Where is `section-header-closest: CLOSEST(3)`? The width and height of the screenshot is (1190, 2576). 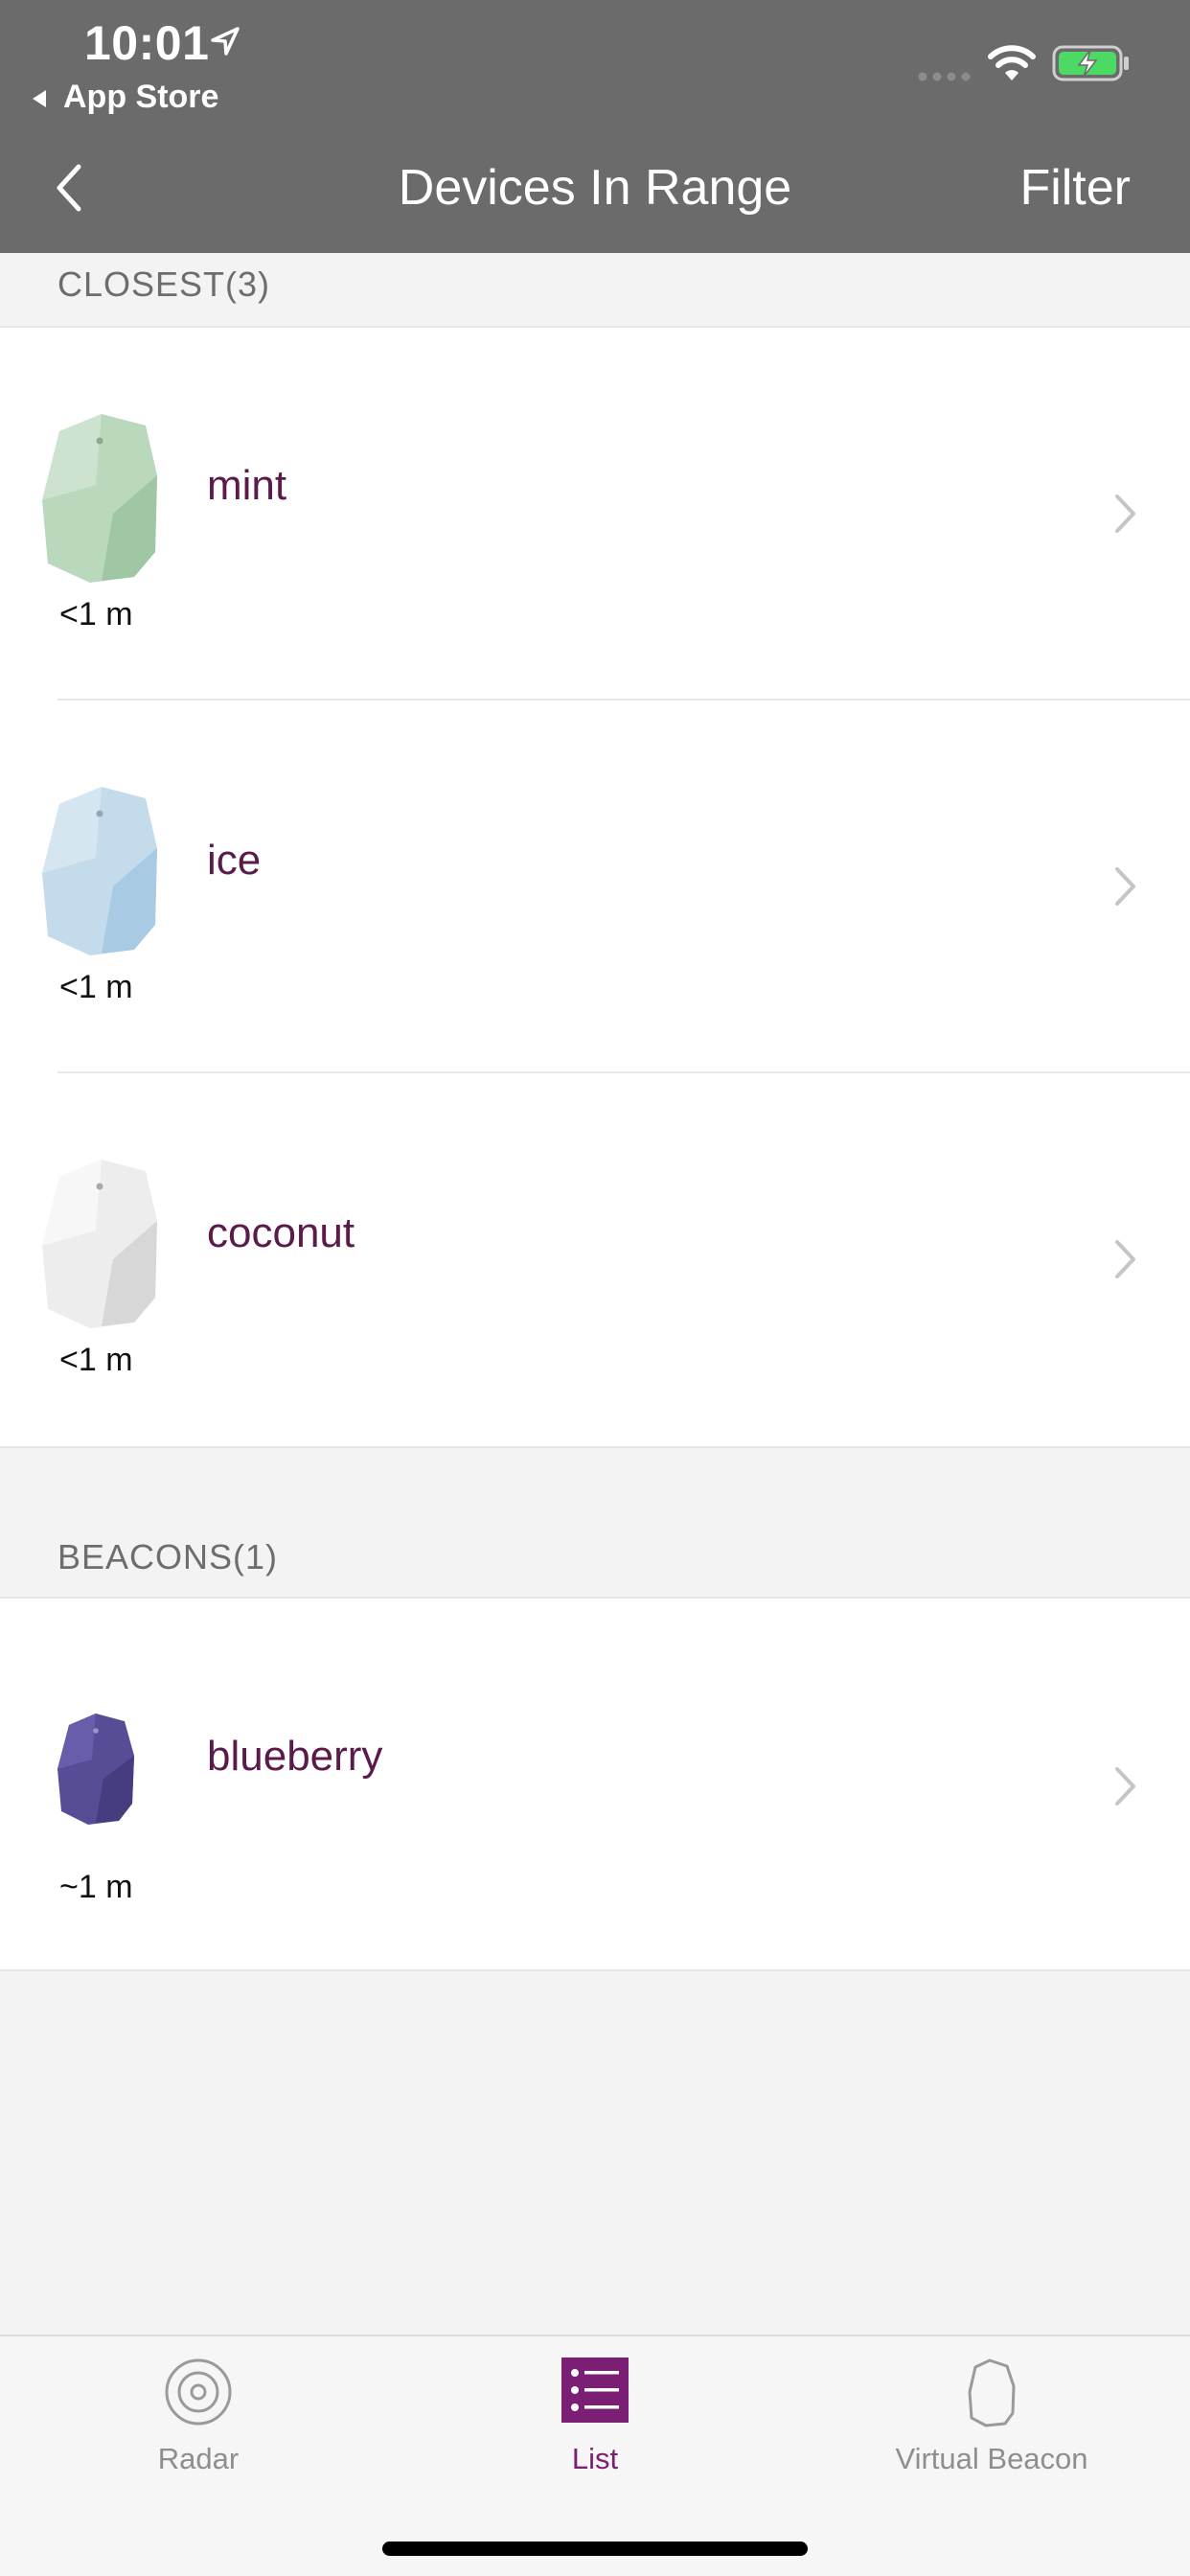
section-header-closest: CLOSEST(3) is located at coordinates (595, 290).